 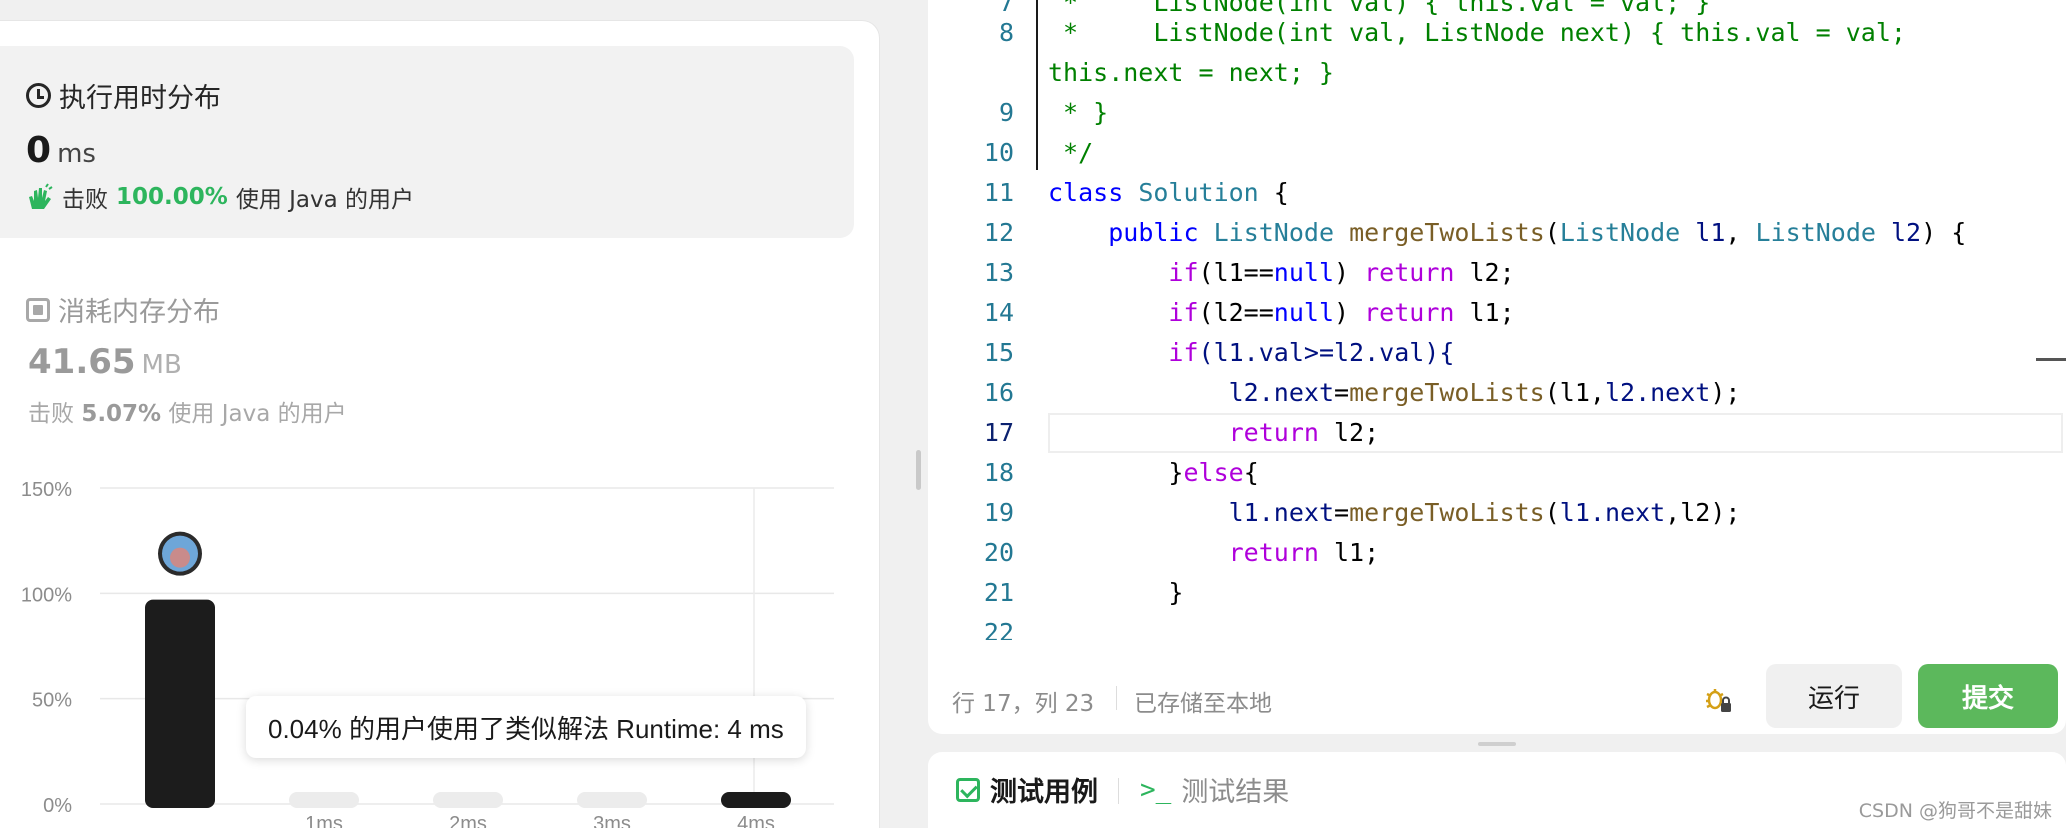 I want to click on line-number: 22, so click(x=998, y=629).